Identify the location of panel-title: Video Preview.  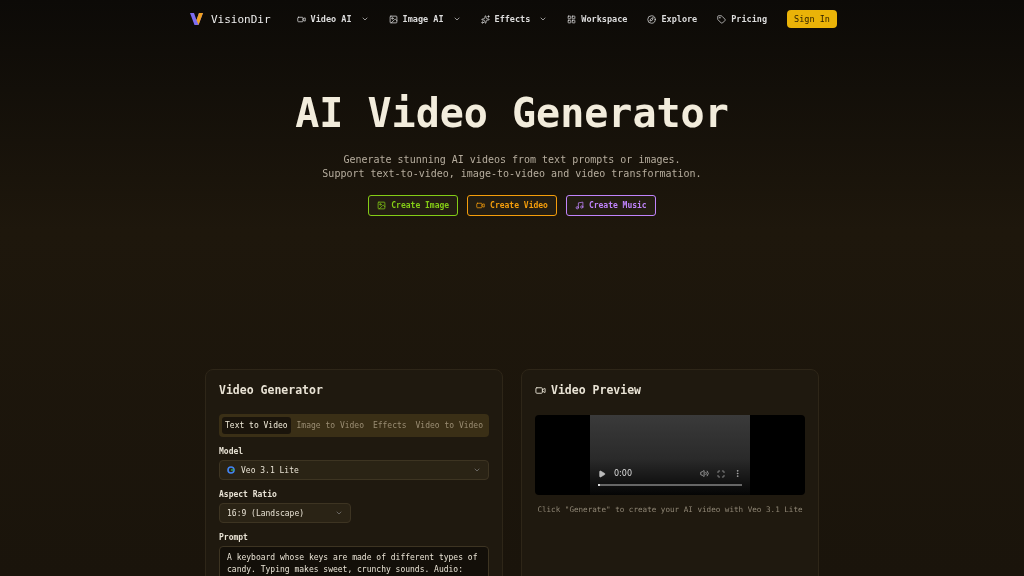
(596, 390).